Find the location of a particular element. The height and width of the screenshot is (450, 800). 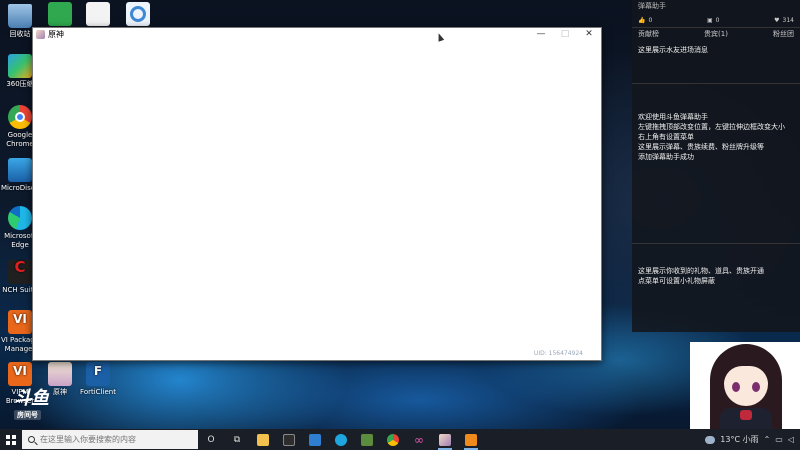

tab-contribution: 贡献榜 is located at coordinates (648, 34).